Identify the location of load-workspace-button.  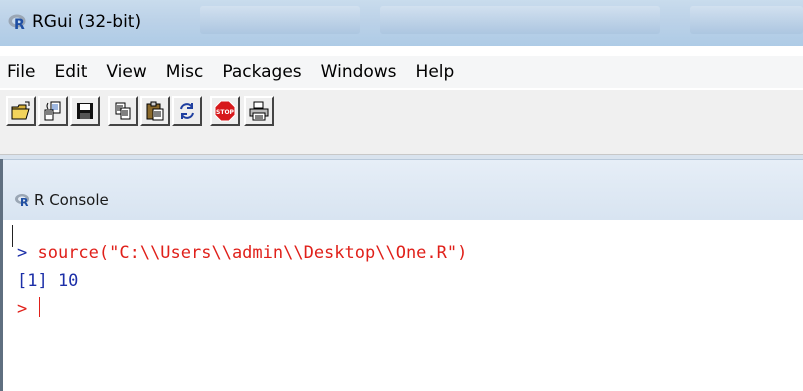
(53, 111).